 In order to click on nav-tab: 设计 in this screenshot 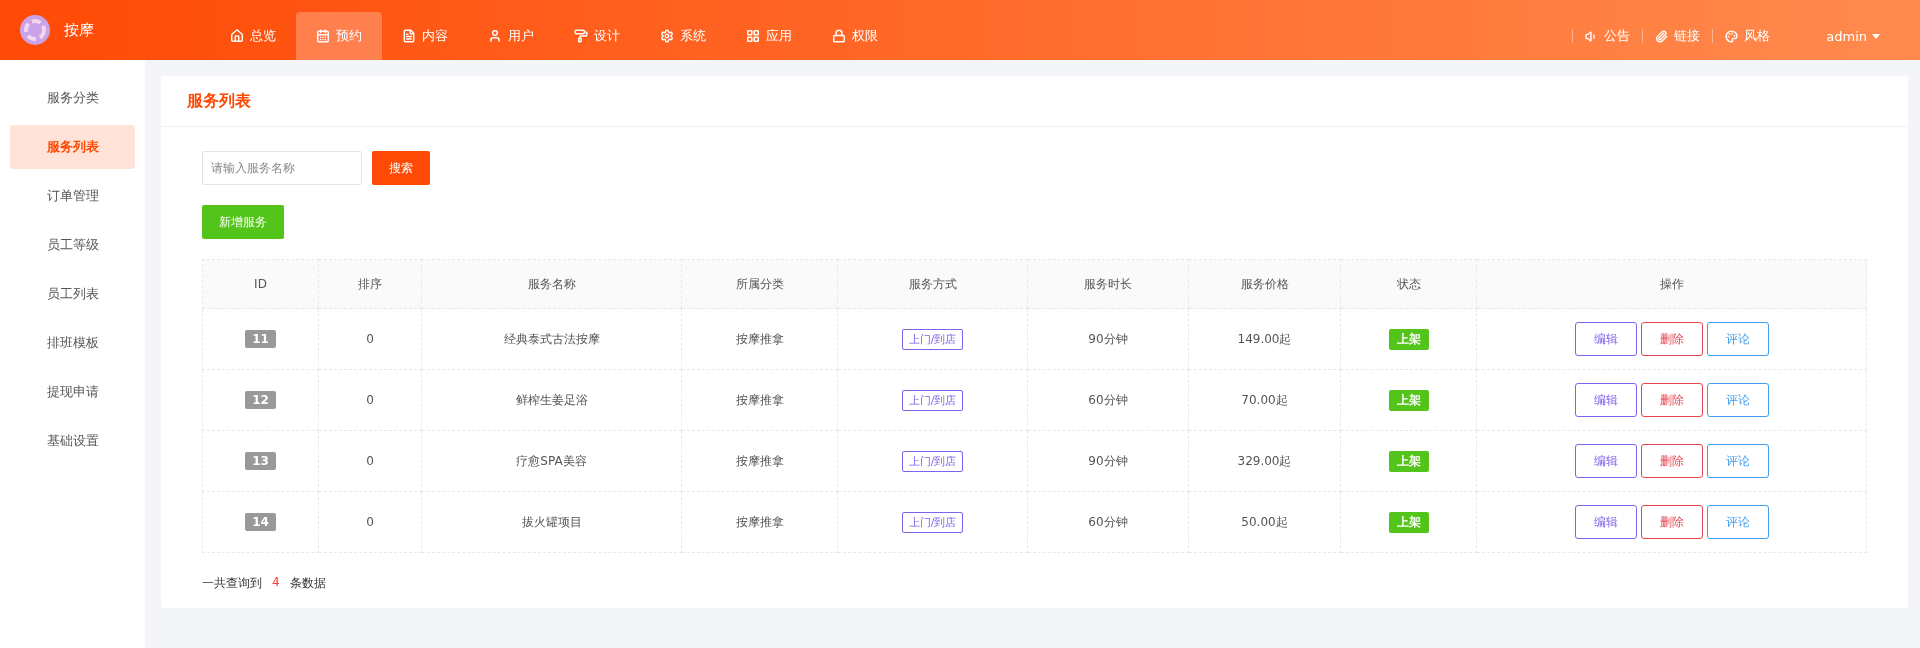, I will do `click(597, 36)`.